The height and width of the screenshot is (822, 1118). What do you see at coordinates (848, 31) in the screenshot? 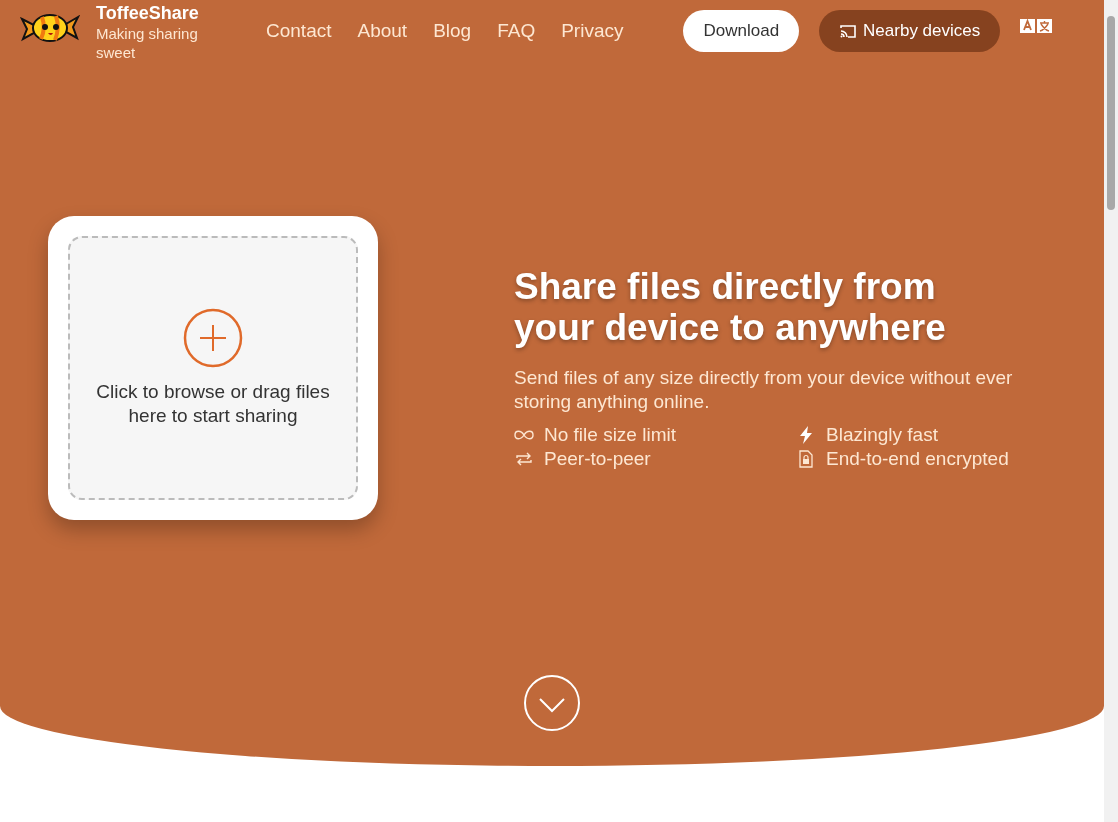
I see `cast-icon` at bounding box center [848, 31].